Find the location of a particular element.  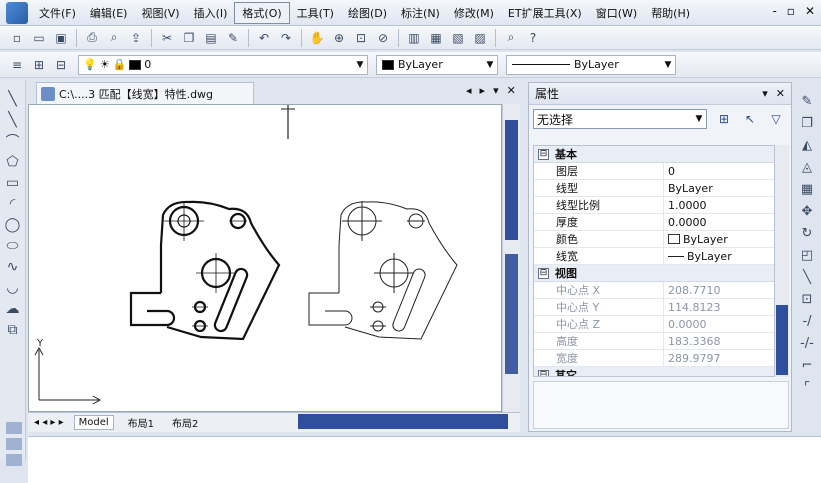

circle-icon: ◯ is located at coordinates (13, 225).